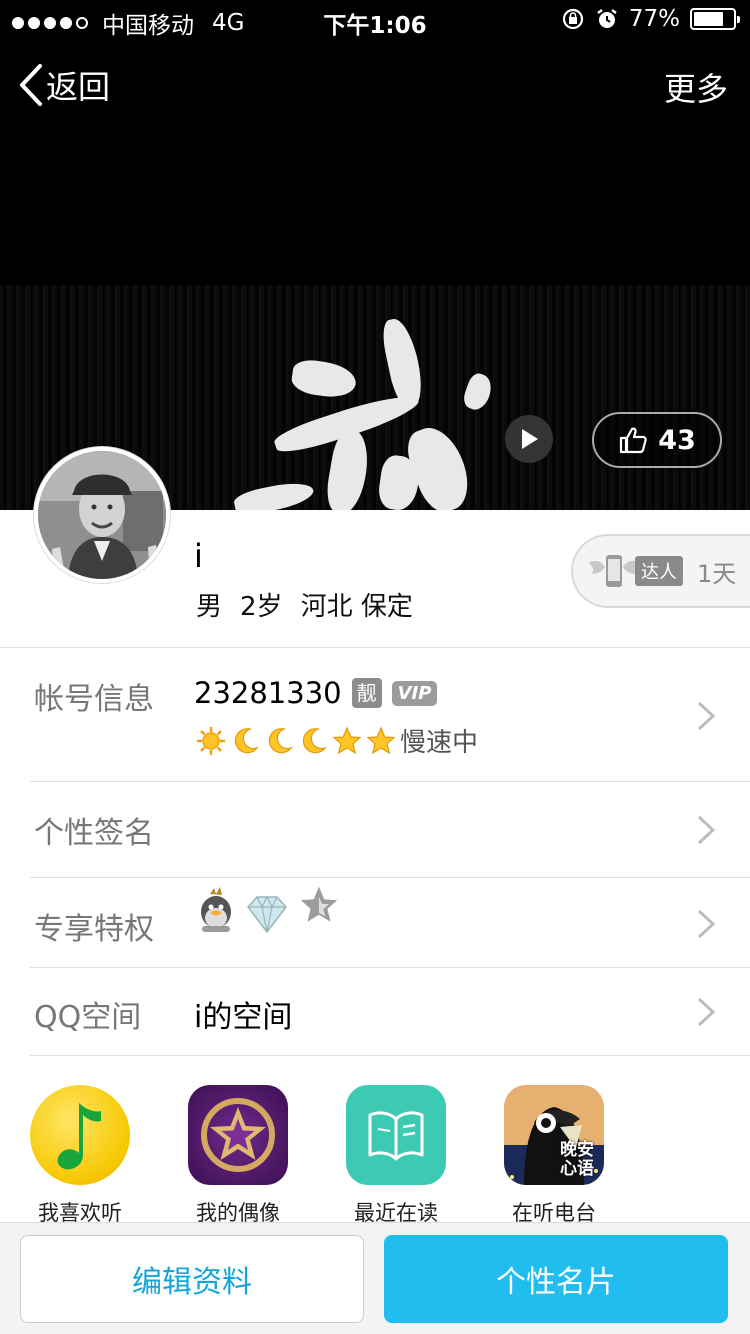 The width and height of the screenshot is (750, 1334). I want to click on qq-penguin-crown-icon, so click(216, 909).